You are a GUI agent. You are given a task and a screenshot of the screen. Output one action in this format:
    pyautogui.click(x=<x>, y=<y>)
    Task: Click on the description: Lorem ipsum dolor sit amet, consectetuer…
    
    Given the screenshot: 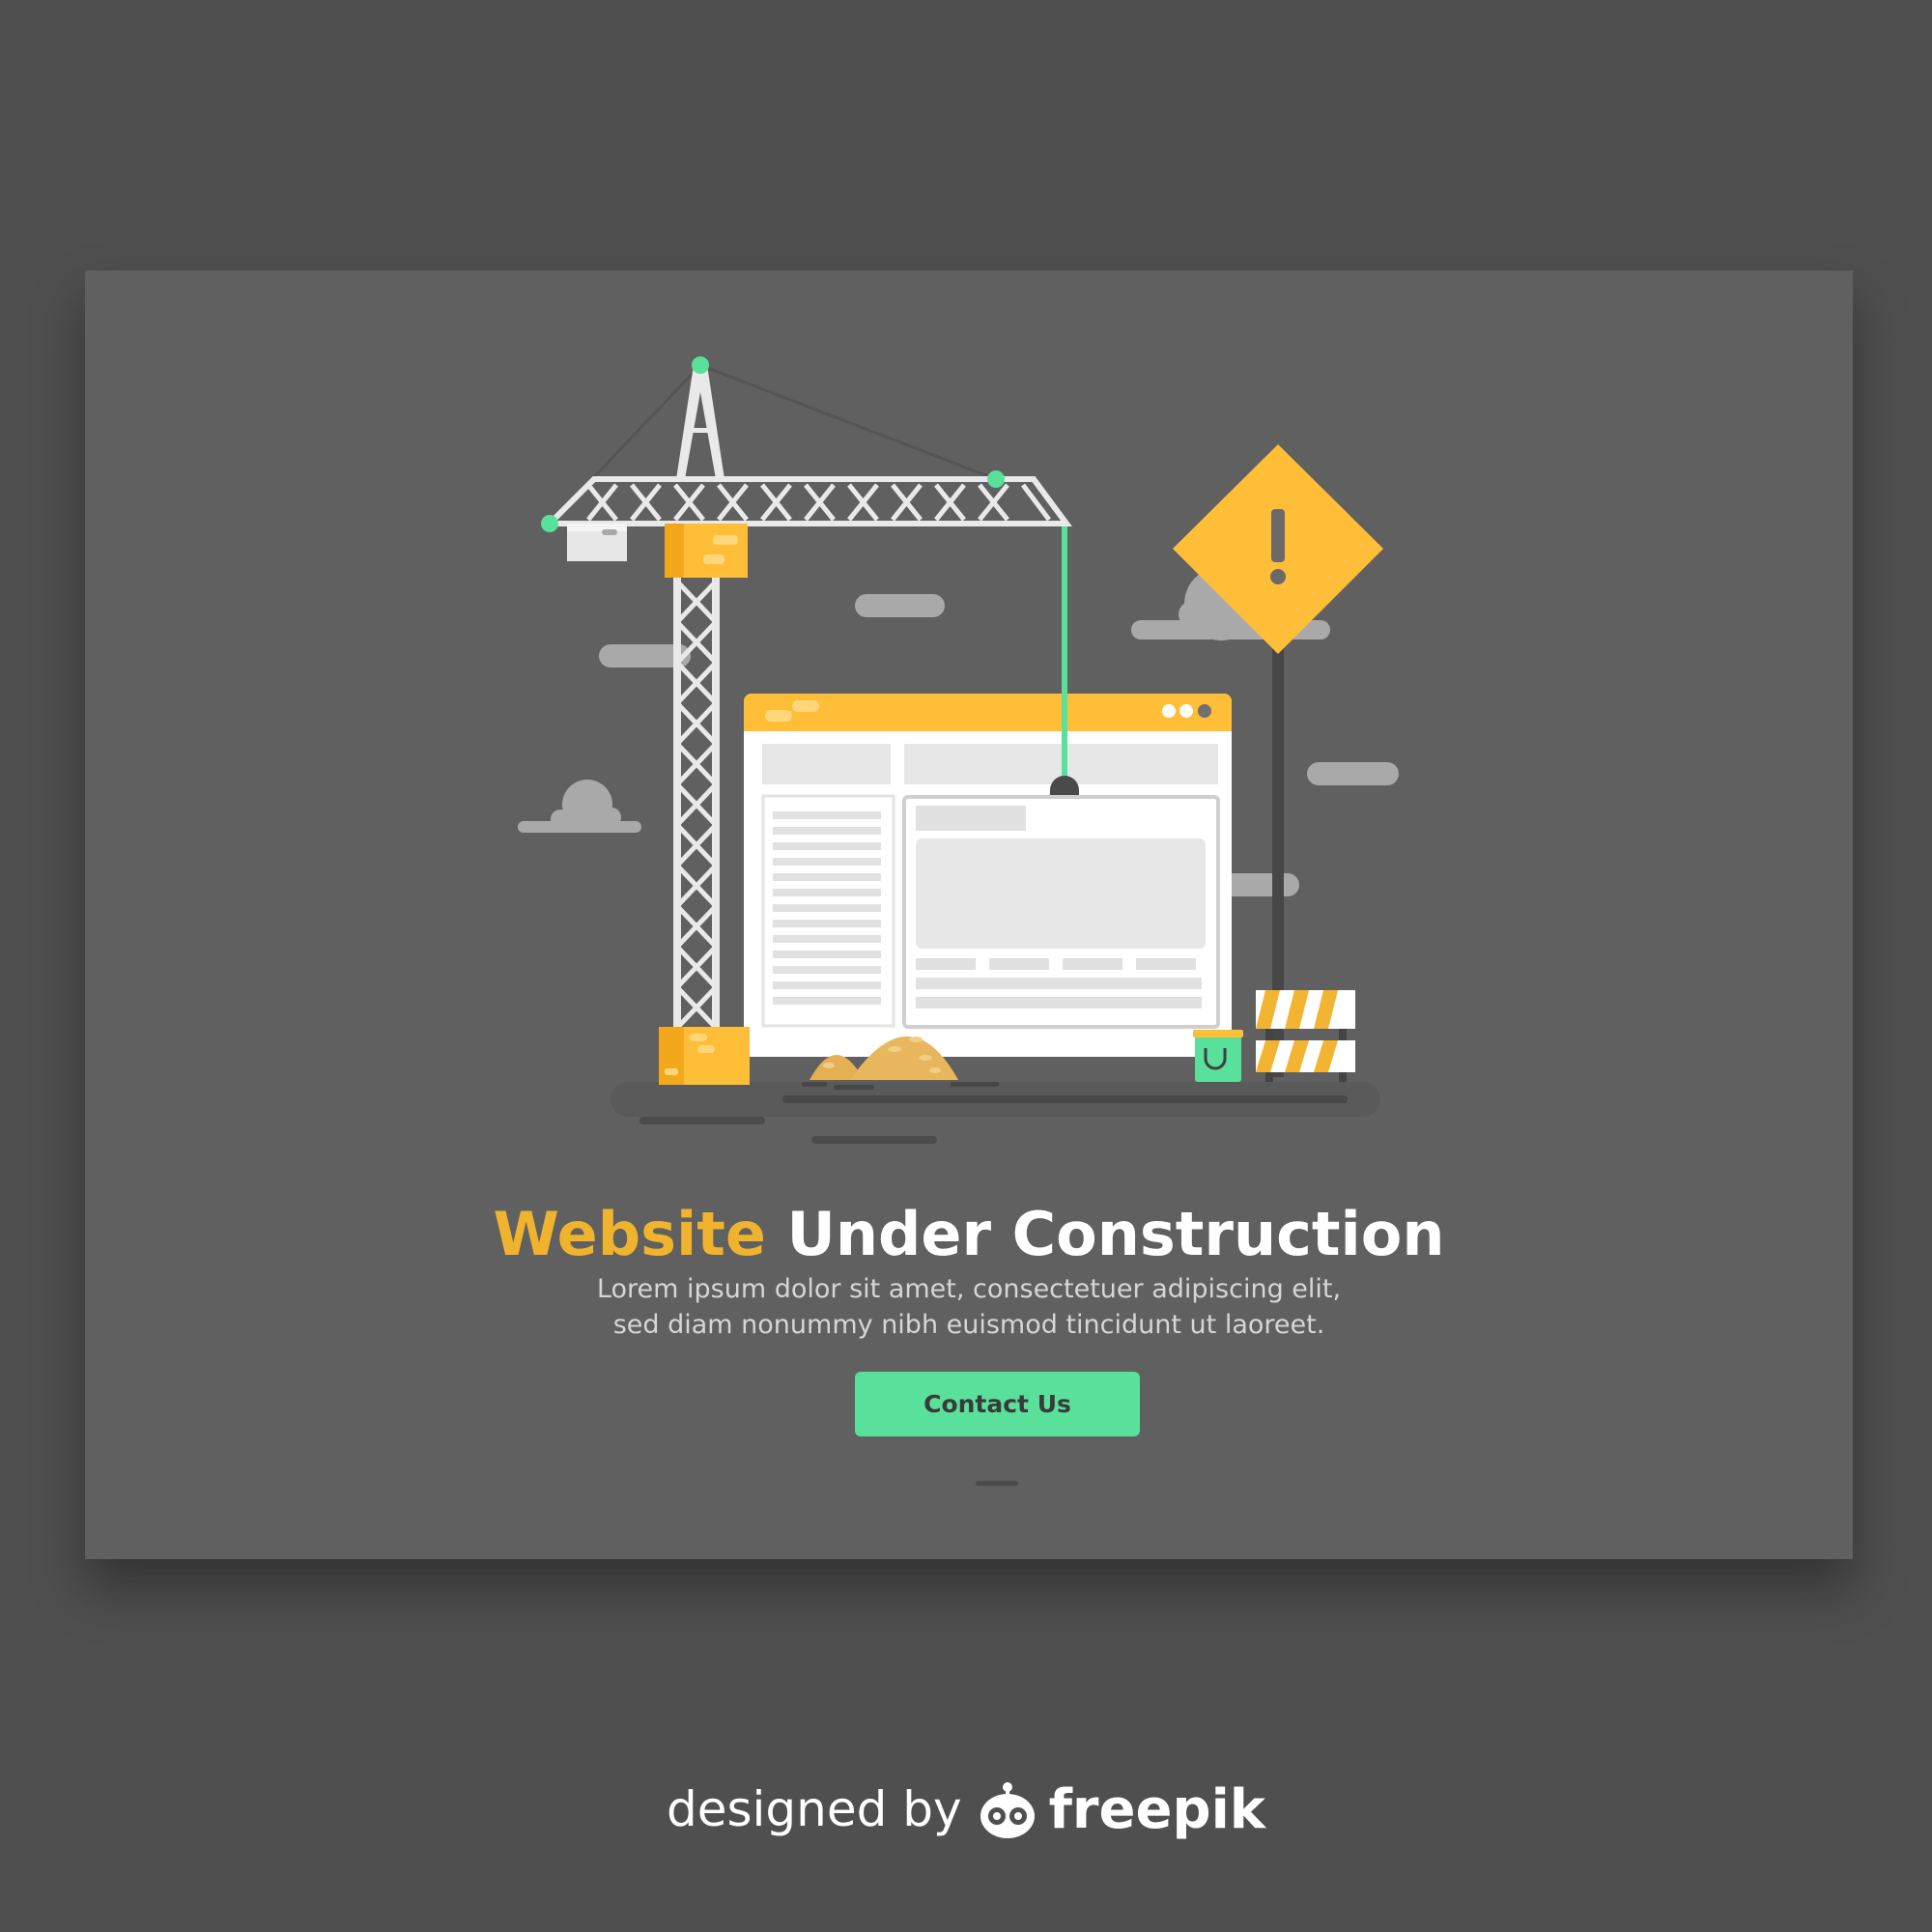 What is the action you would take?
    pyautogui.click(x=969, y=1307)
    